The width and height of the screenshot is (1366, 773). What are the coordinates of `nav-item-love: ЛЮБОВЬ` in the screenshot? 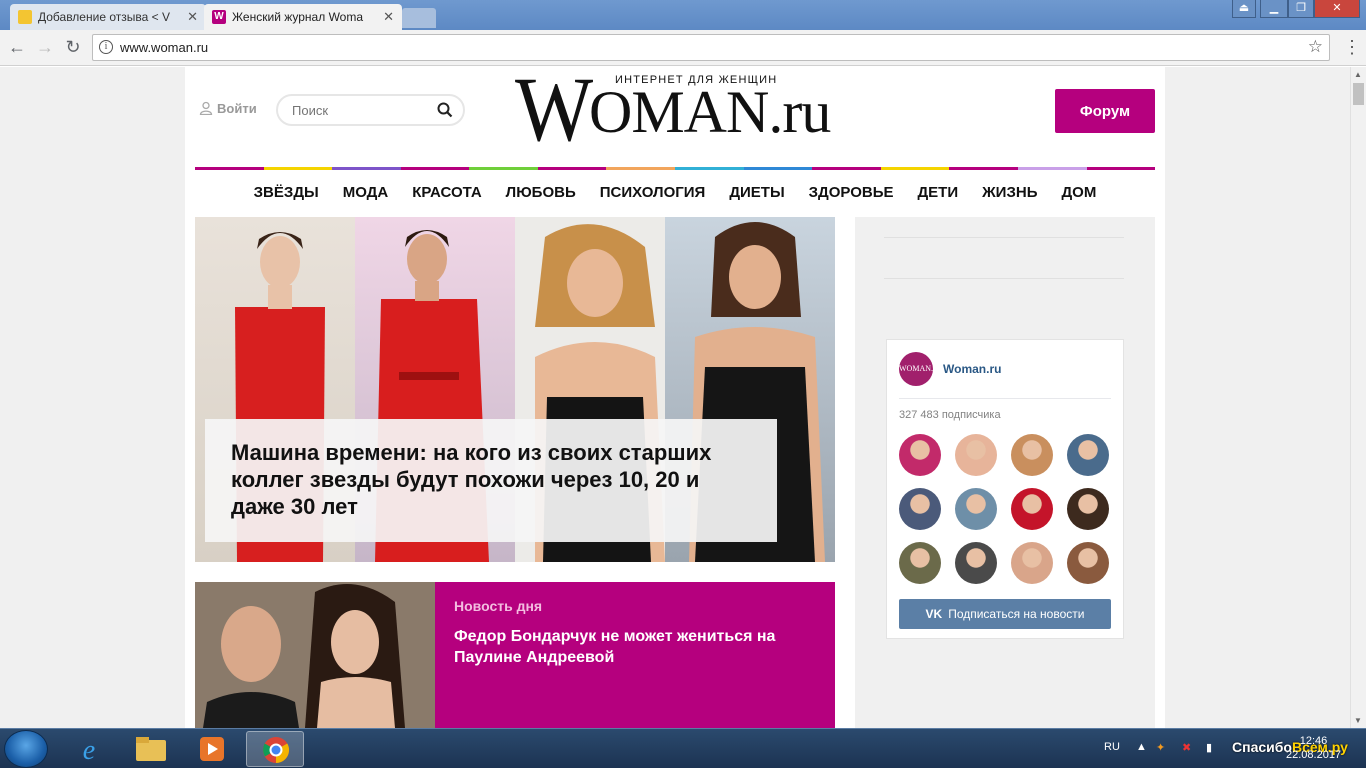 It's located at (541, 193).